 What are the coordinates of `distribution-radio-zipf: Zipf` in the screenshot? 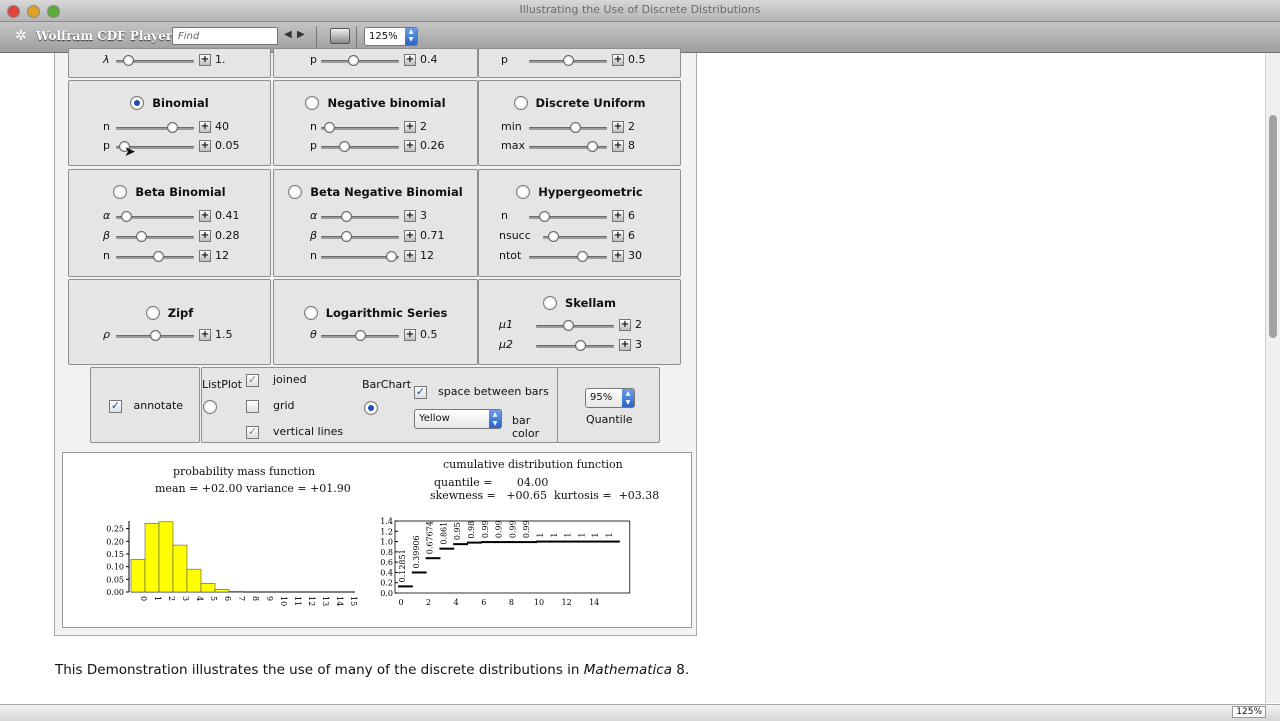 It's located at (169, 313).